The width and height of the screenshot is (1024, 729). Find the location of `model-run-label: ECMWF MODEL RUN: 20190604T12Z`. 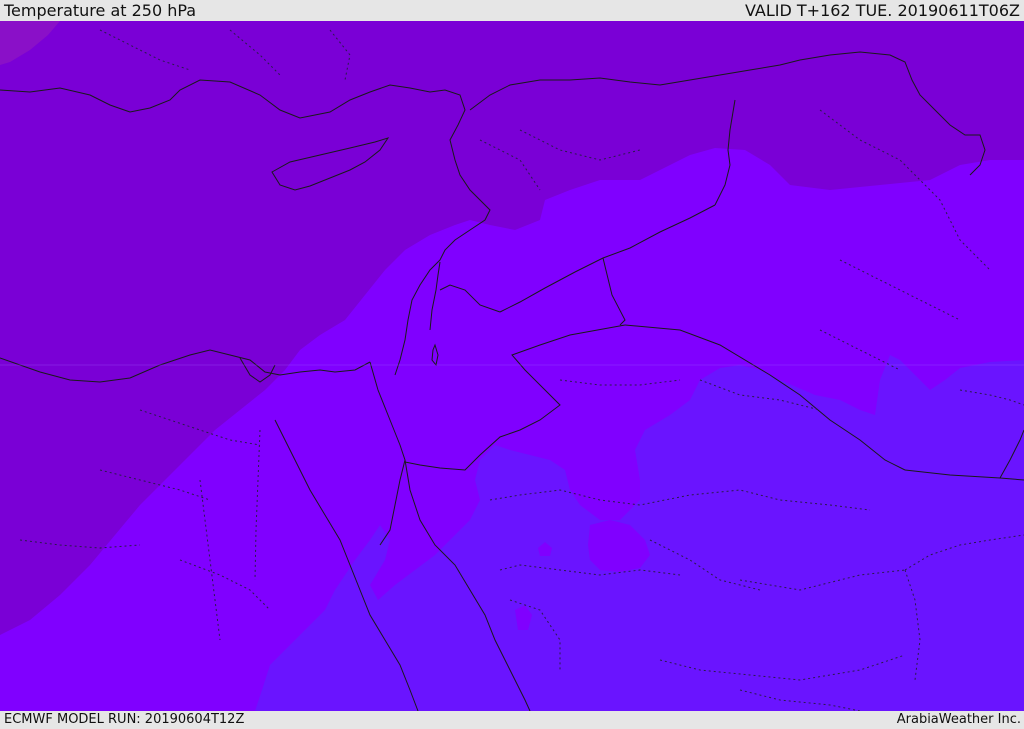

model-run-label: ECMWF MODEL RUN: 20190604T12Z is located at coordinates (124, 719).